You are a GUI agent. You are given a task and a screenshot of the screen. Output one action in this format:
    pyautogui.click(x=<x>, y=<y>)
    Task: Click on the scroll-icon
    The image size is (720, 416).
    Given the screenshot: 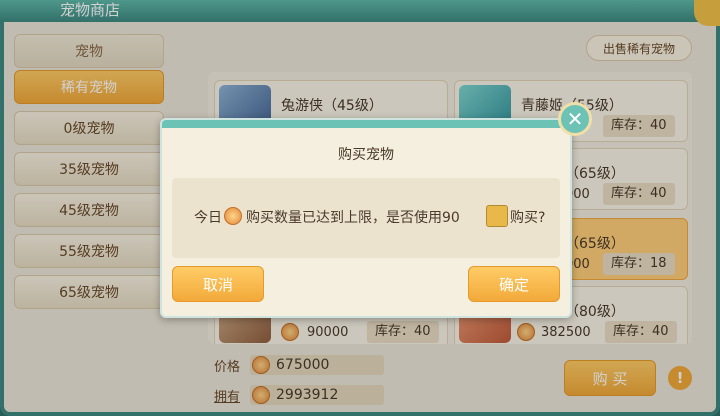 What is the action you would take?
    pyautogui.click(x=497, y=216)
    